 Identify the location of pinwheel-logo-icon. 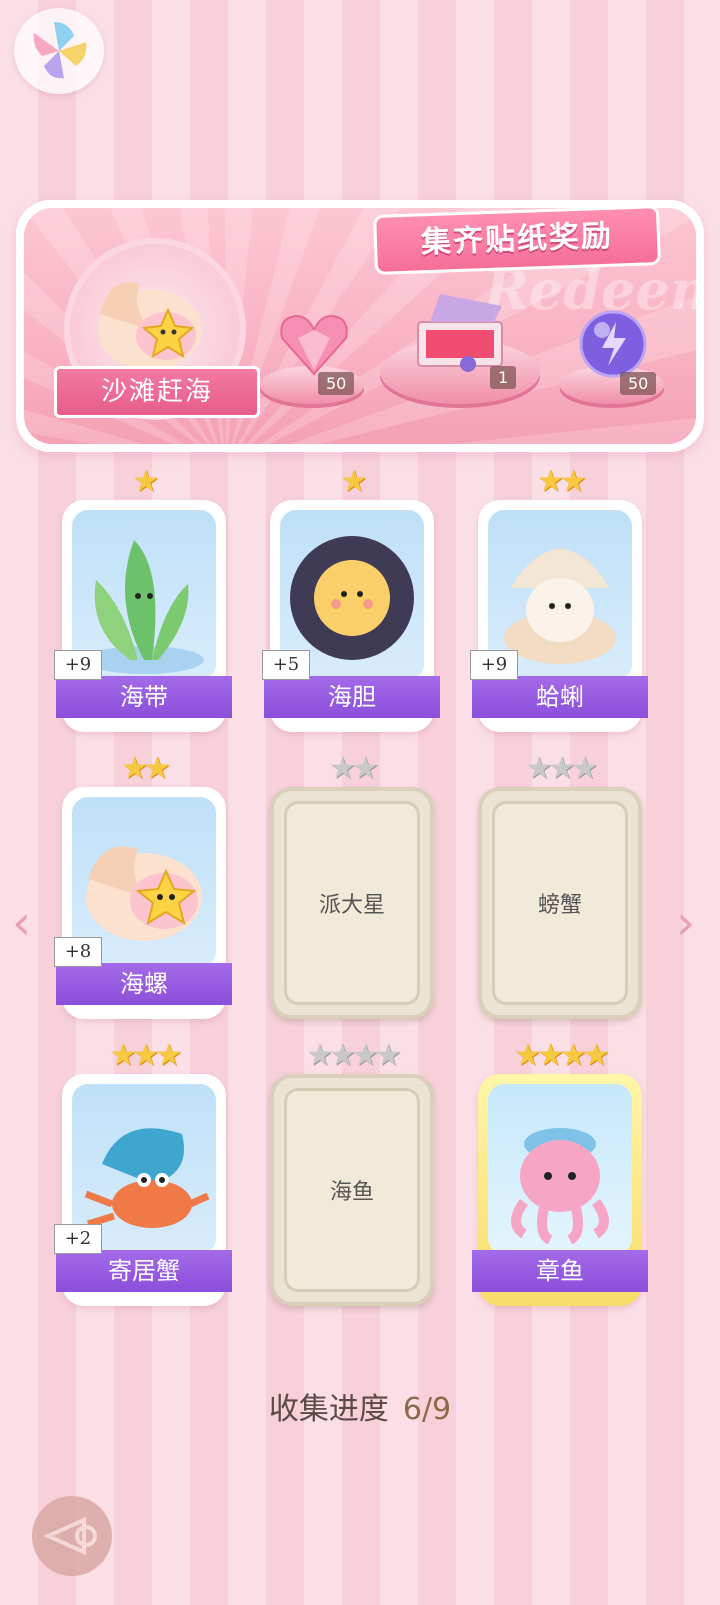
(60, 50).